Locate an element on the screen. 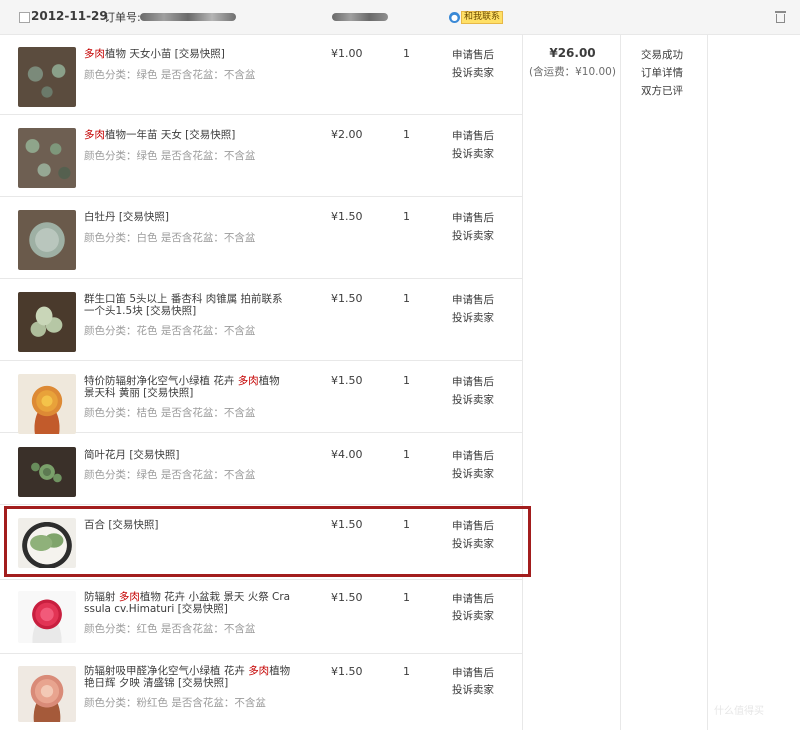 The image size is (800, 730). product-title-link: 多肉植物一年苗 天女 [交易快照] is located at coordinates (196, 135).